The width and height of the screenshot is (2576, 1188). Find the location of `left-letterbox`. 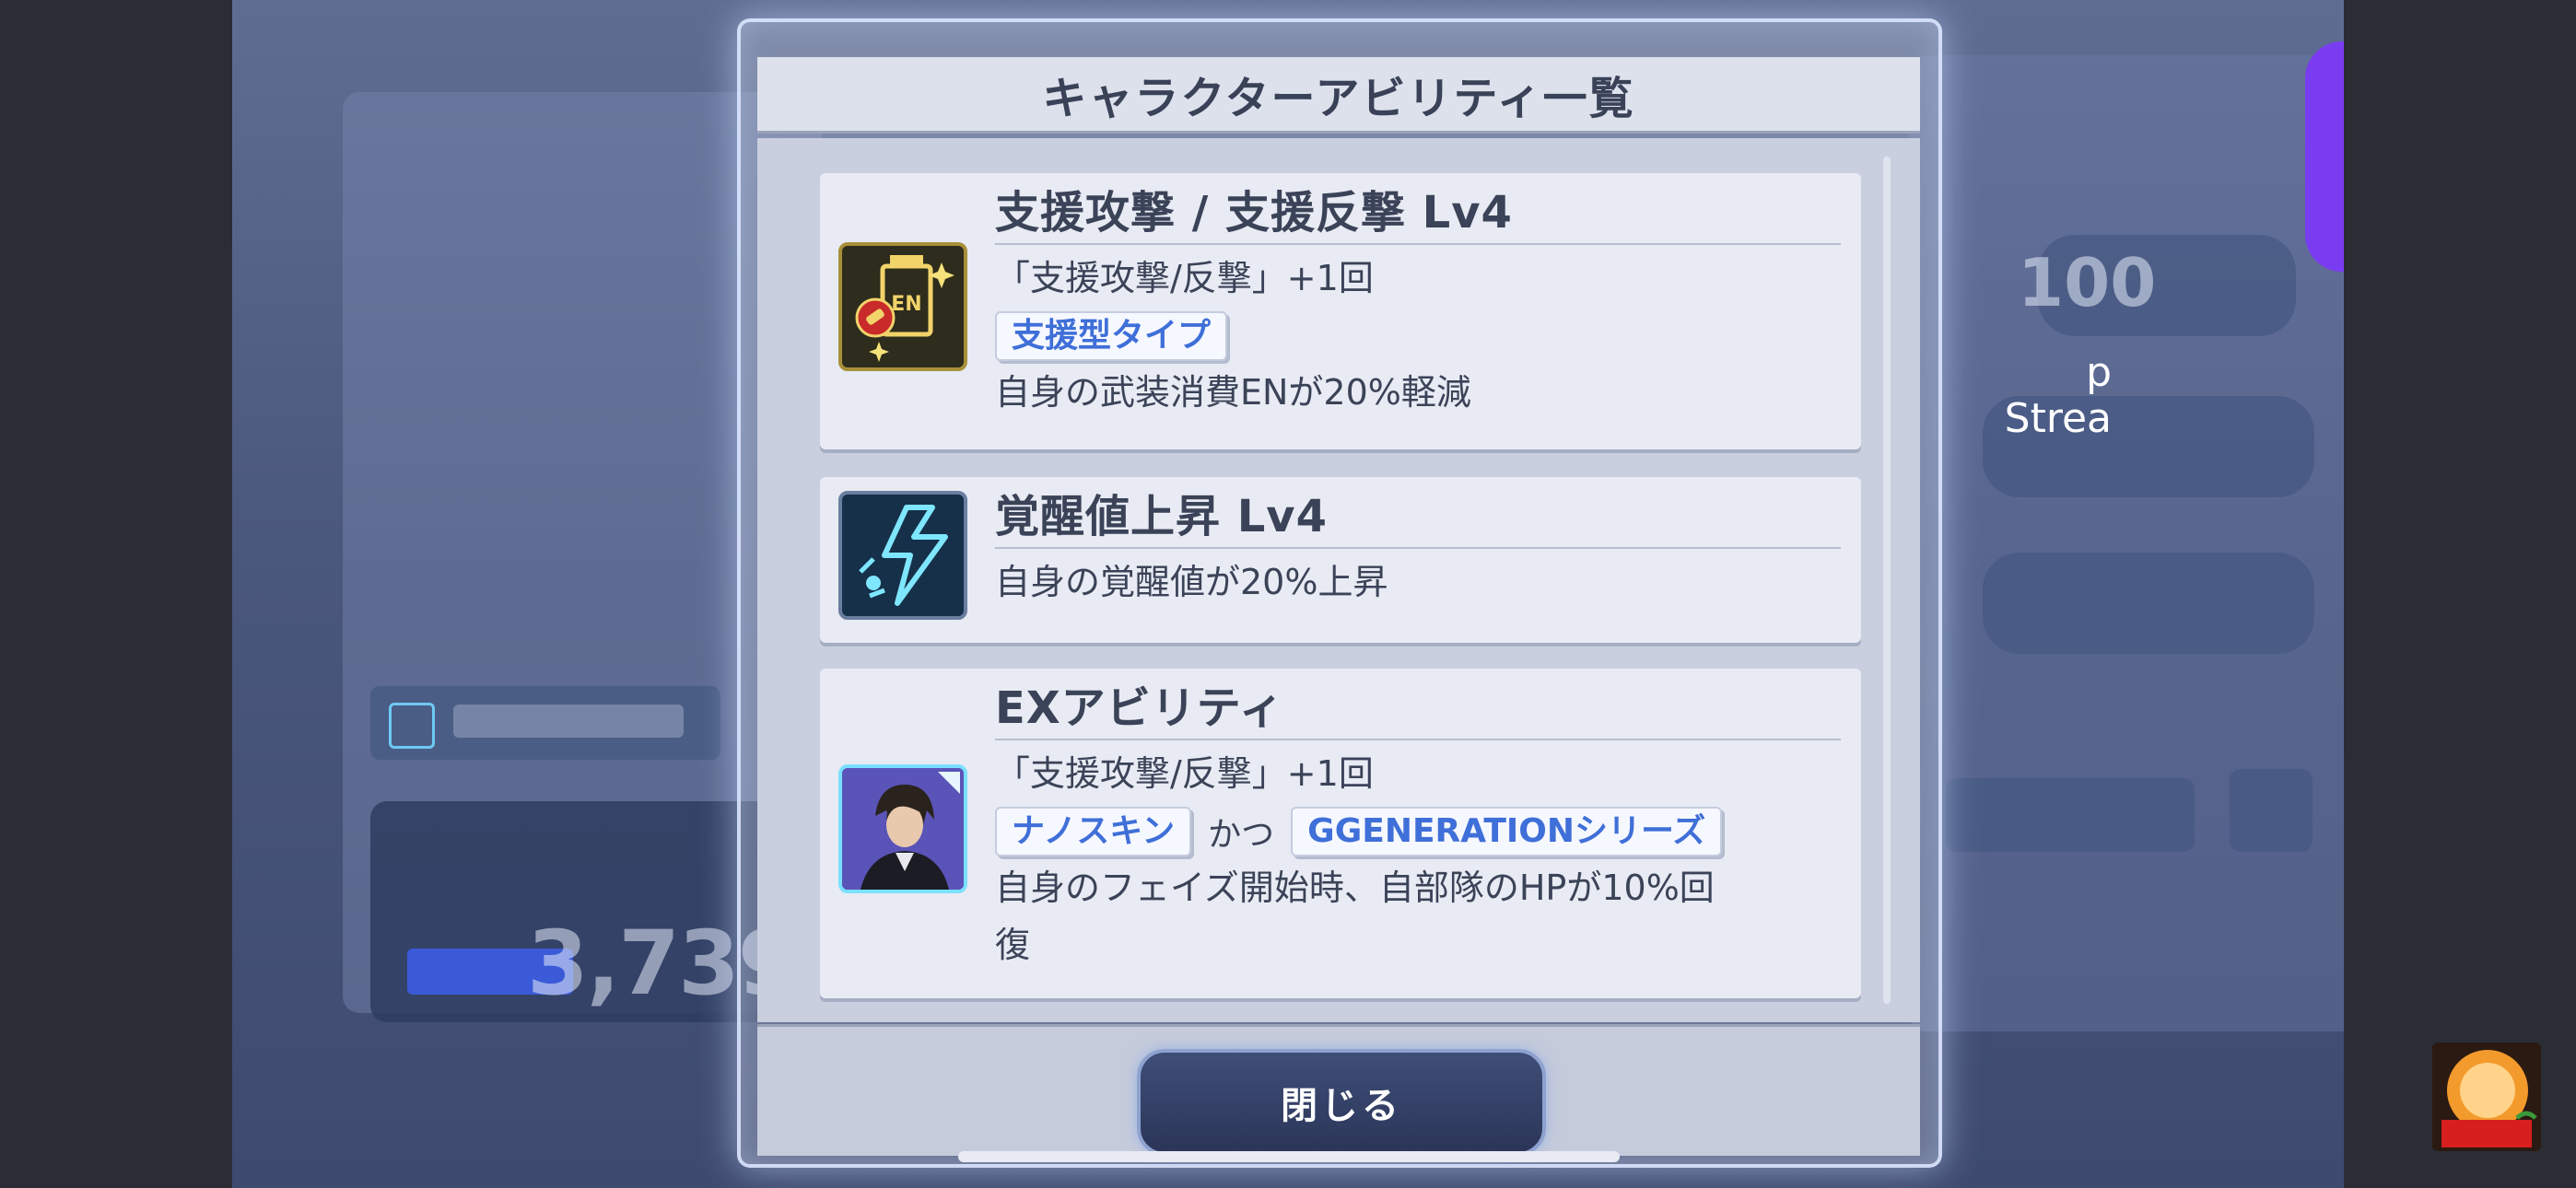

left-letterbox is located at coordinates (116, 594).